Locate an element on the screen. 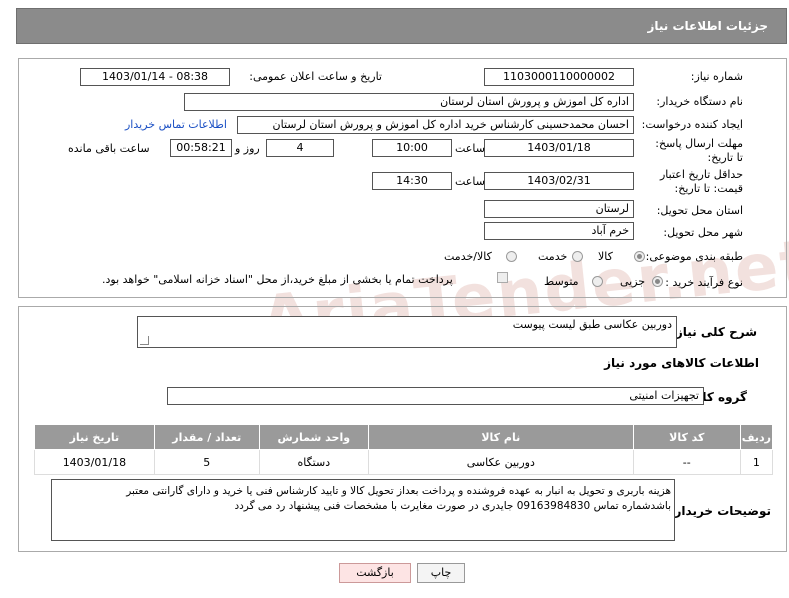 The height and width of the screenshot is (598, 789). reply-date-field: 1403/01/18 is located at coordinates (559, 148).